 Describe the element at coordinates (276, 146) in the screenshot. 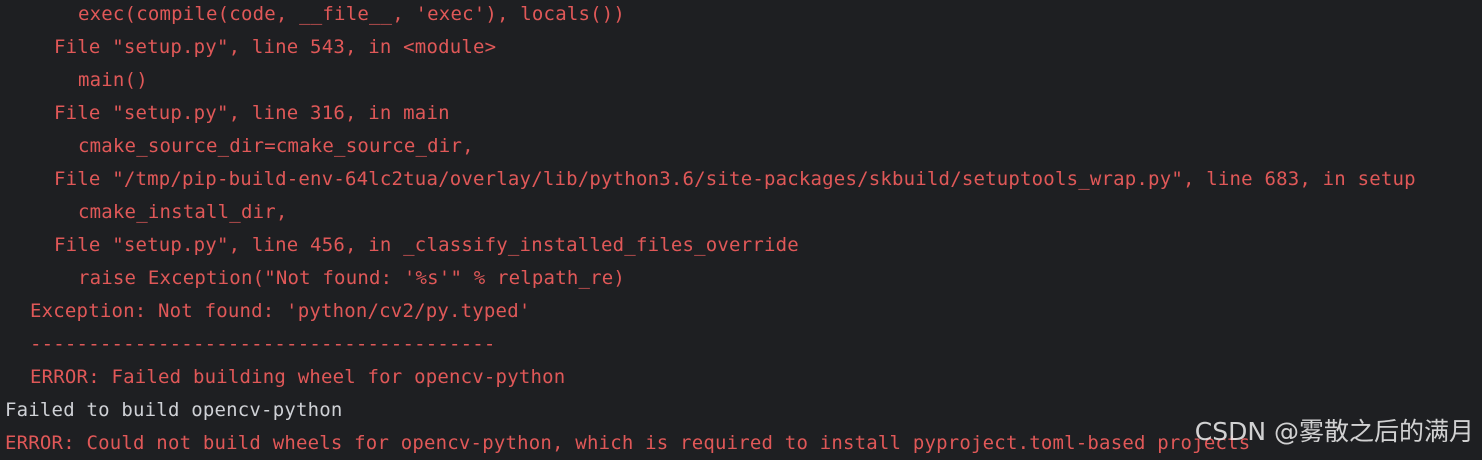

I see `traceback-line: cmake_source_dir=cmake_source_dir,` at that location.